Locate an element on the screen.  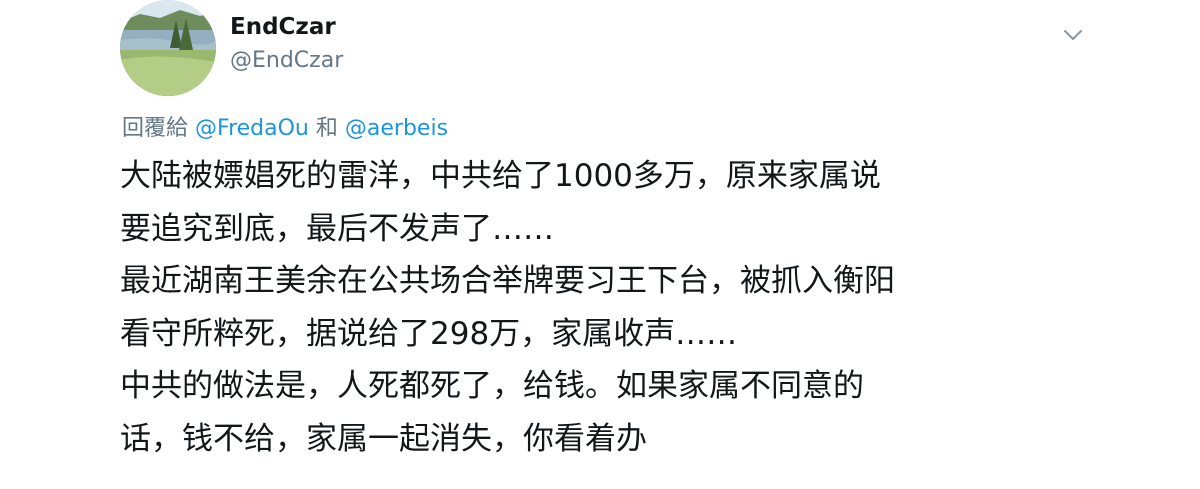
tweet-text-line: 中共的做法是，人死都死了，给钱。如果家属不同意的 is located at coordinates (492, 386).